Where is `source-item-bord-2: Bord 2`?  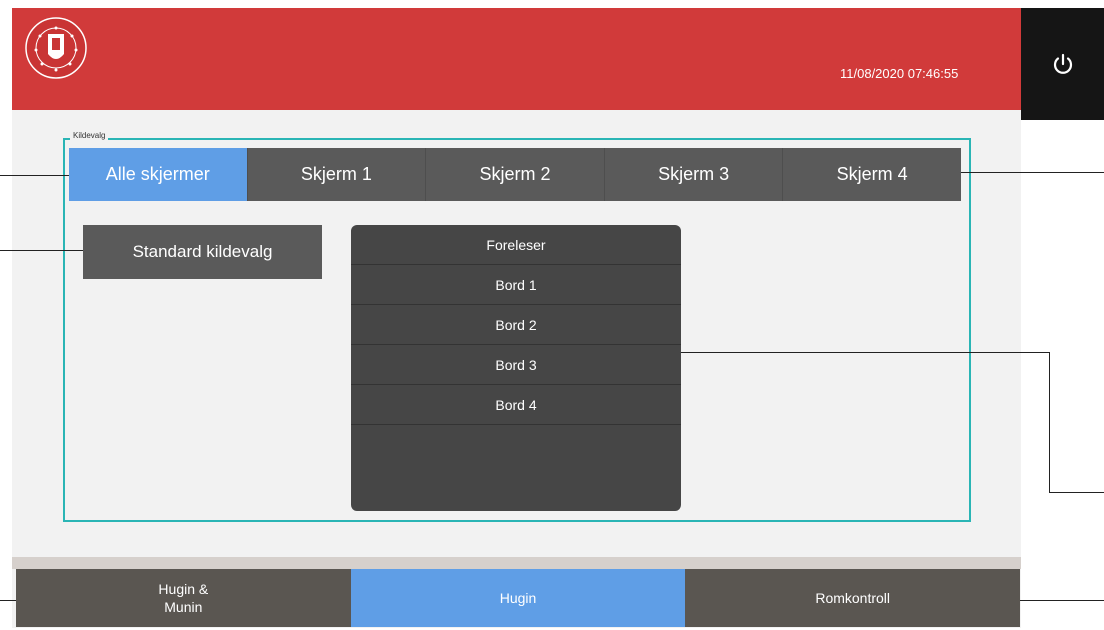
source-item-bord-2: Bord 2 is located at coordinates (516, 325).